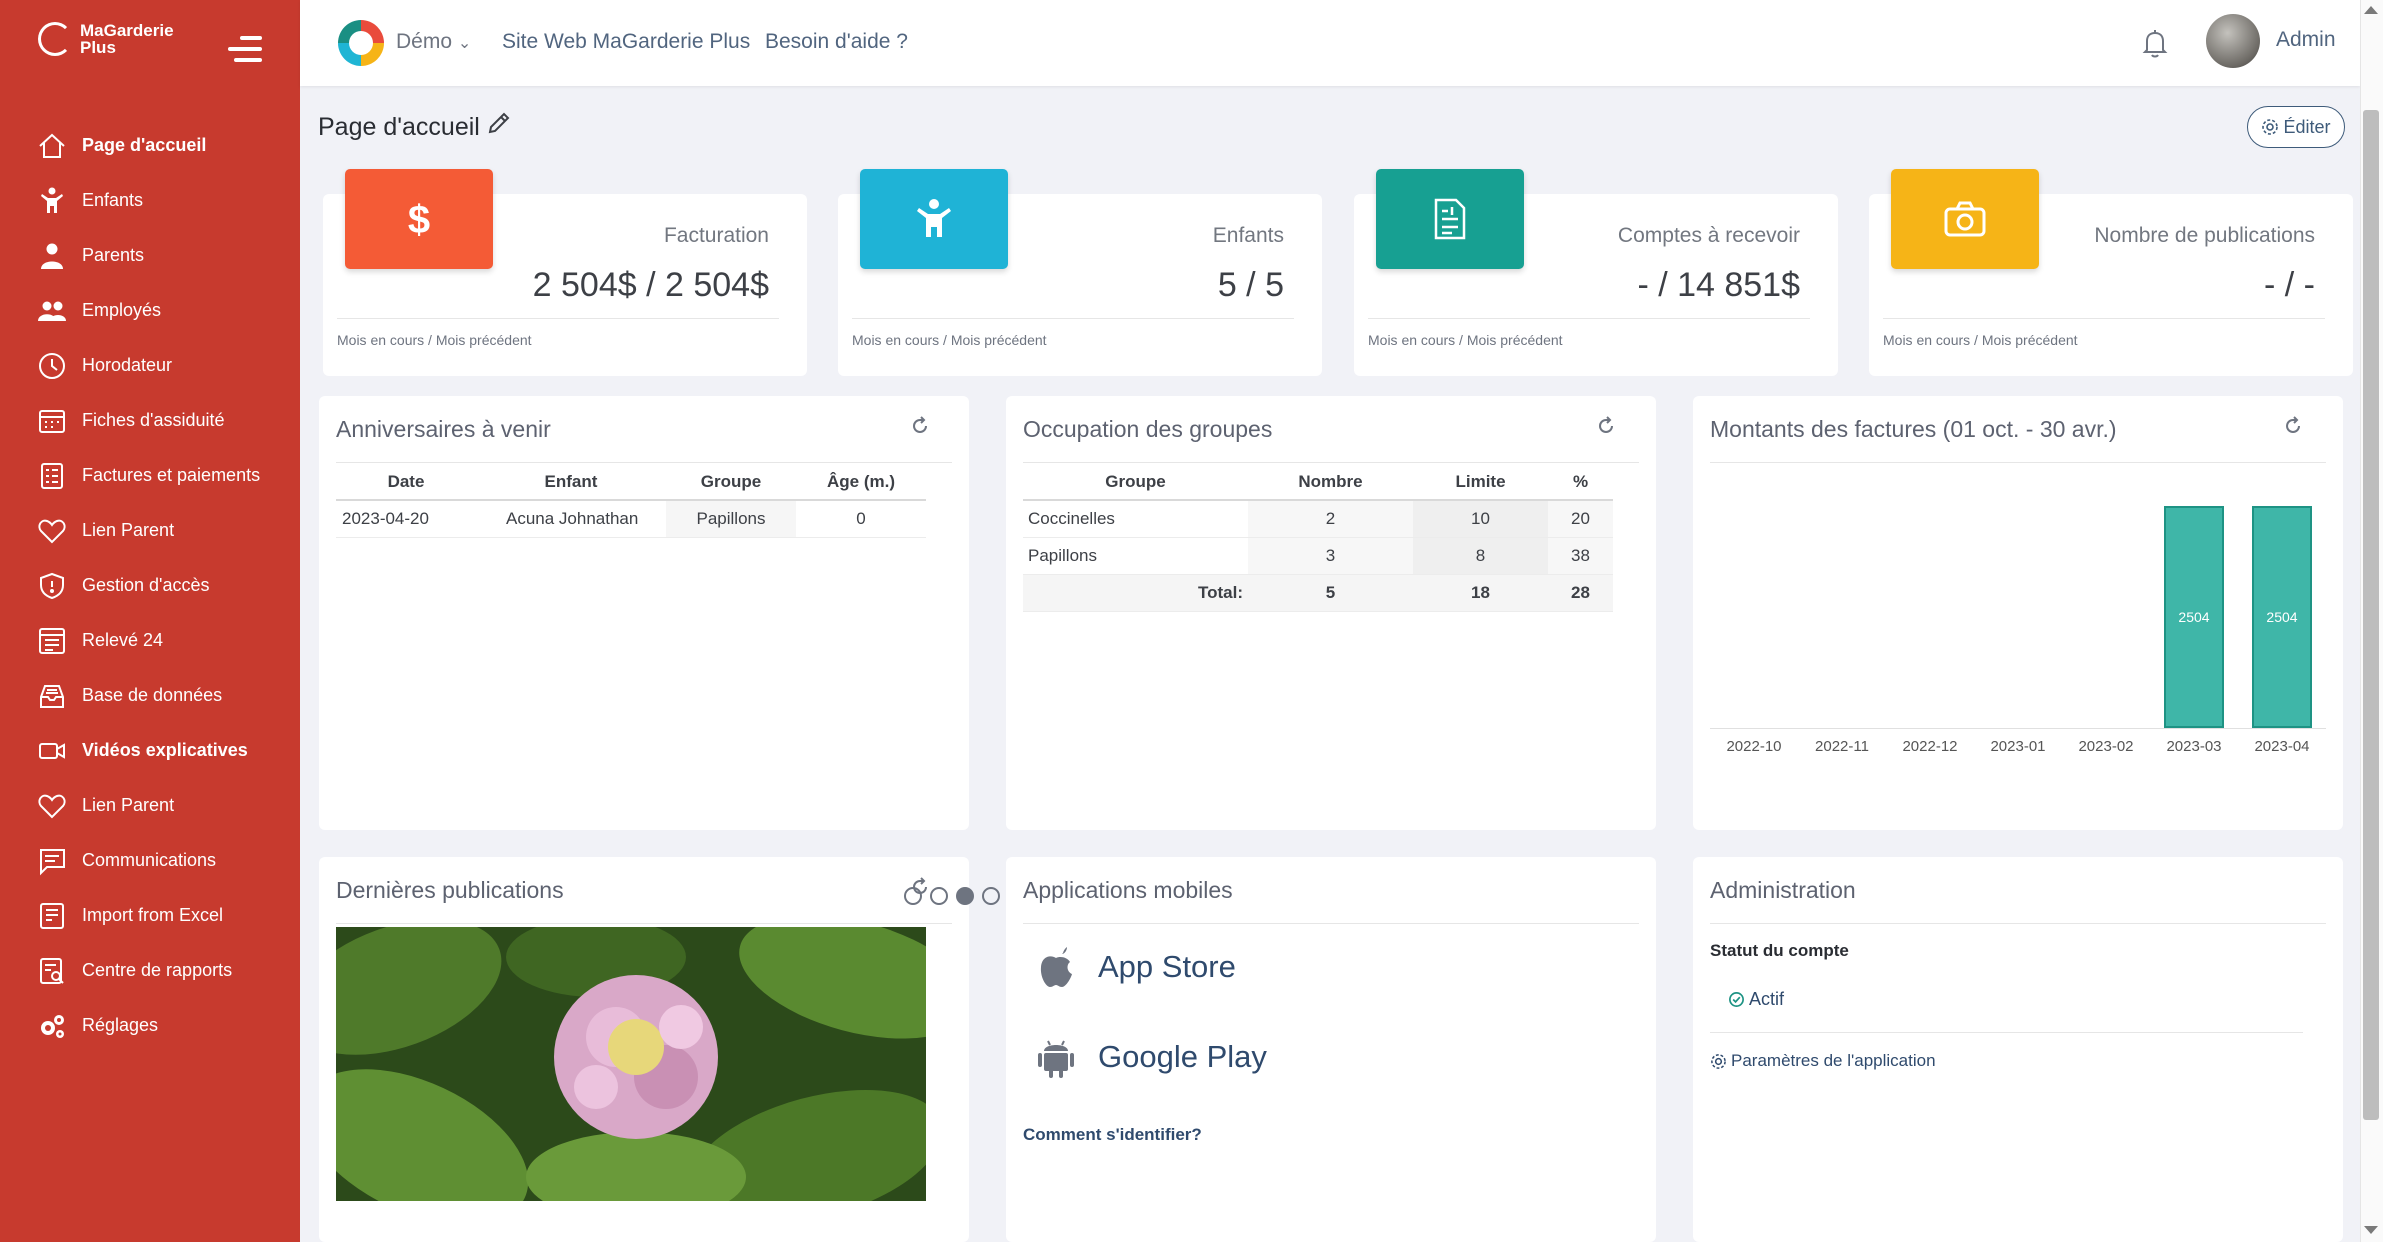 The height and width of the screenshot is (1242, 2383). I want to click on calendar-icon, so click(52, 421).